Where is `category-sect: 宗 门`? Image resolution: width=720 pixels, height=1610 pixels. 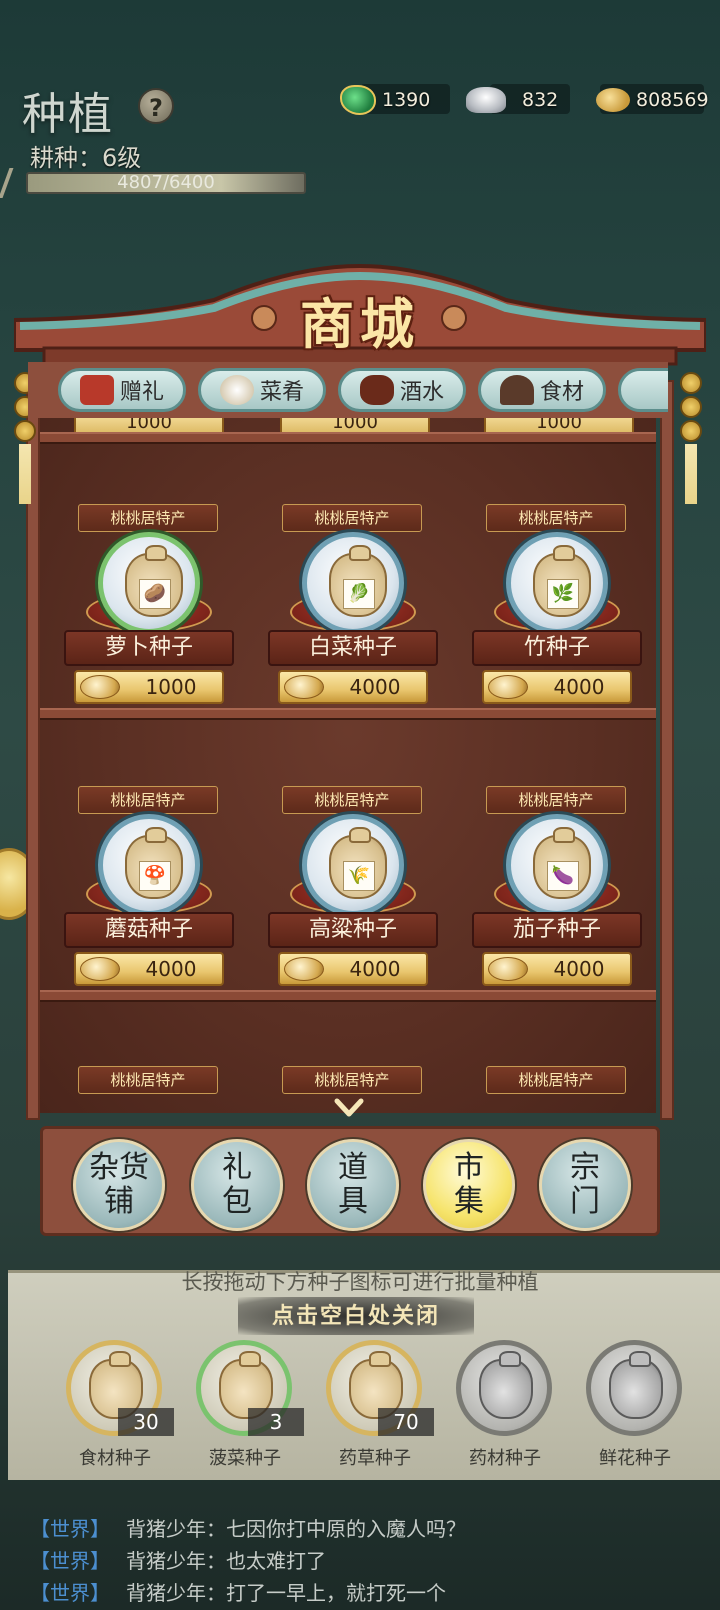 category-sect: 宗 门 is located at coordinates (585, 1185).